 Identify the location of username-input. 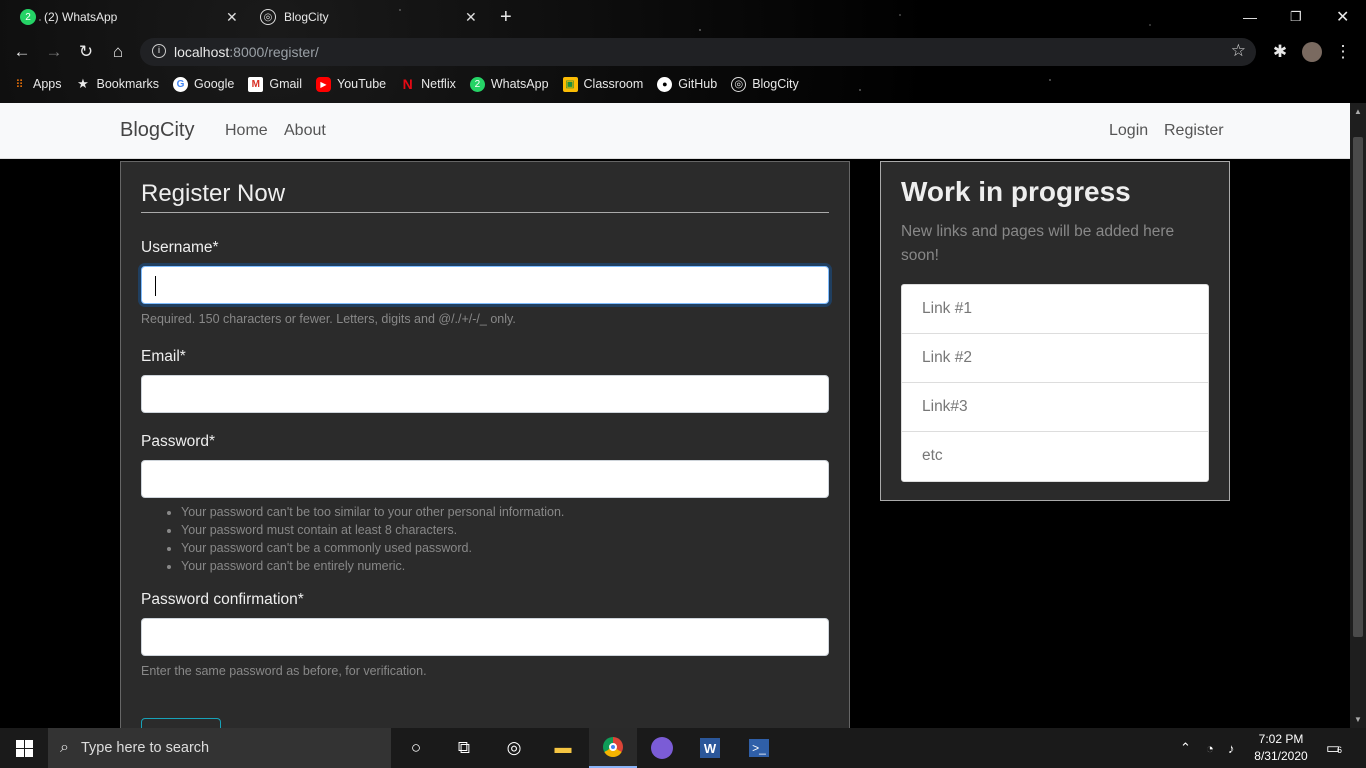
(485, 285).